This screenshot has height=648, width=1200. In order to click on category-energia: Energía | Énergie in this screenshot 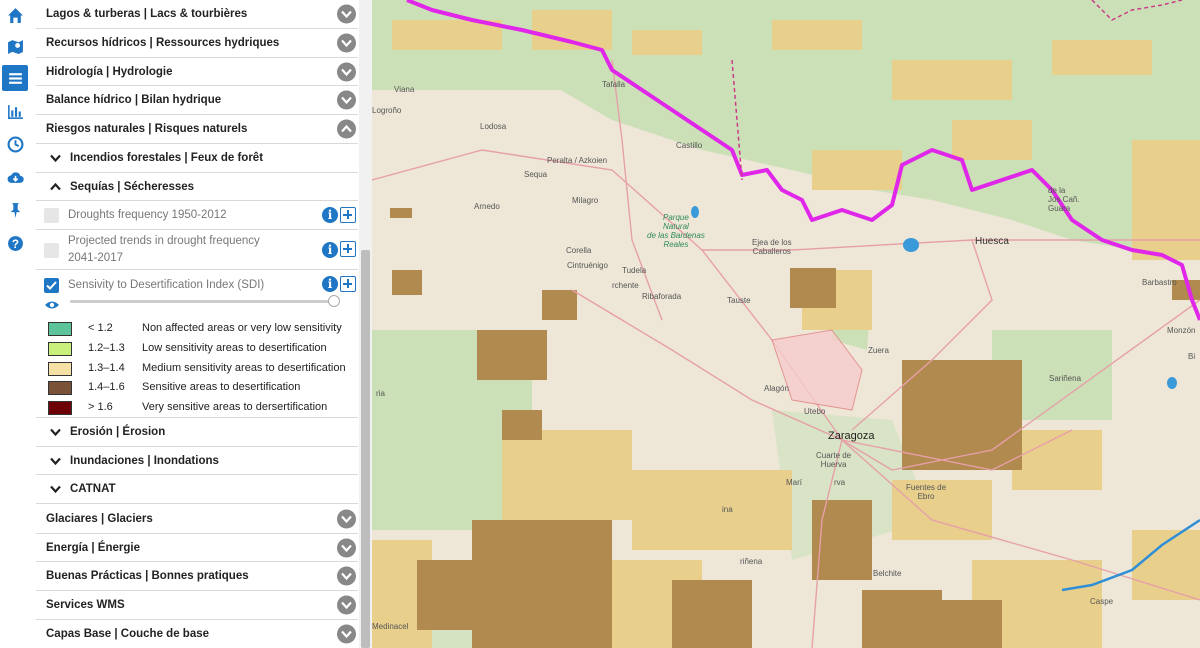, I will do `click(197, 548)`.